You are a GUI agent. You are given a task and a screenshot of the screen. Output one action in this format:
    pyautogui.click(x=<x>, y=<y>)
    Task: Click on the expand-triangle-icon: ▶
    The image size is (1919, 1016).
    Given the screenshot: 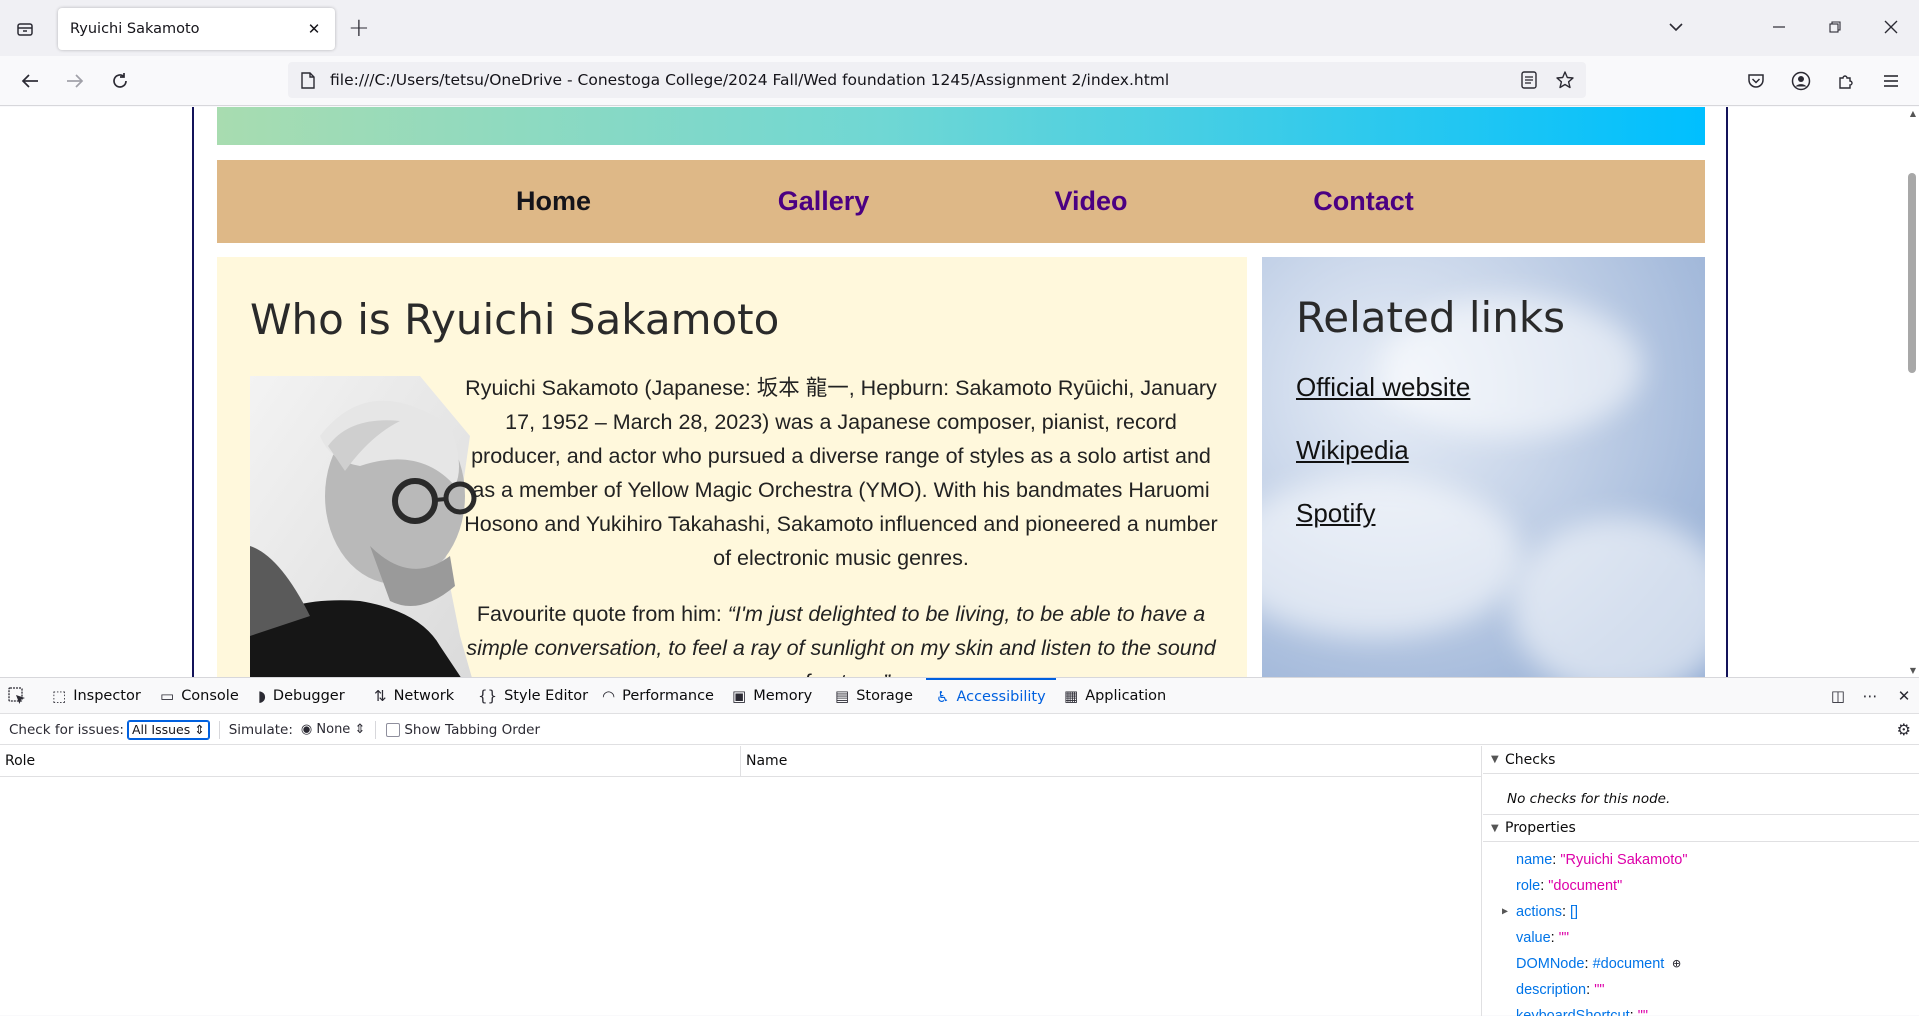 What is the action you would take?
    pyautogui.click(x=1505, y=911)
    